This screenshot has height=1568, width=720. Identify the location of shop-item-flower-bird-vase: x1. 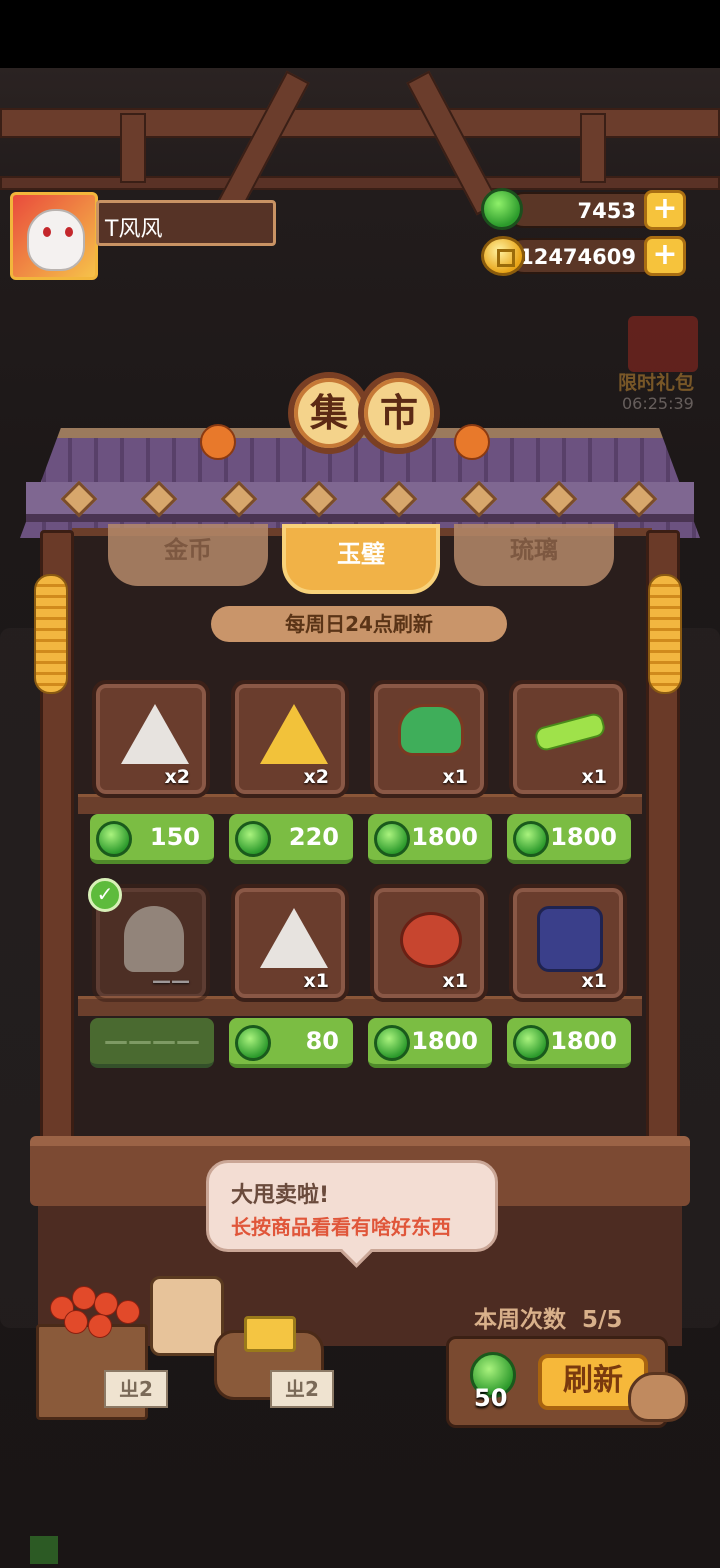
(429, 943).